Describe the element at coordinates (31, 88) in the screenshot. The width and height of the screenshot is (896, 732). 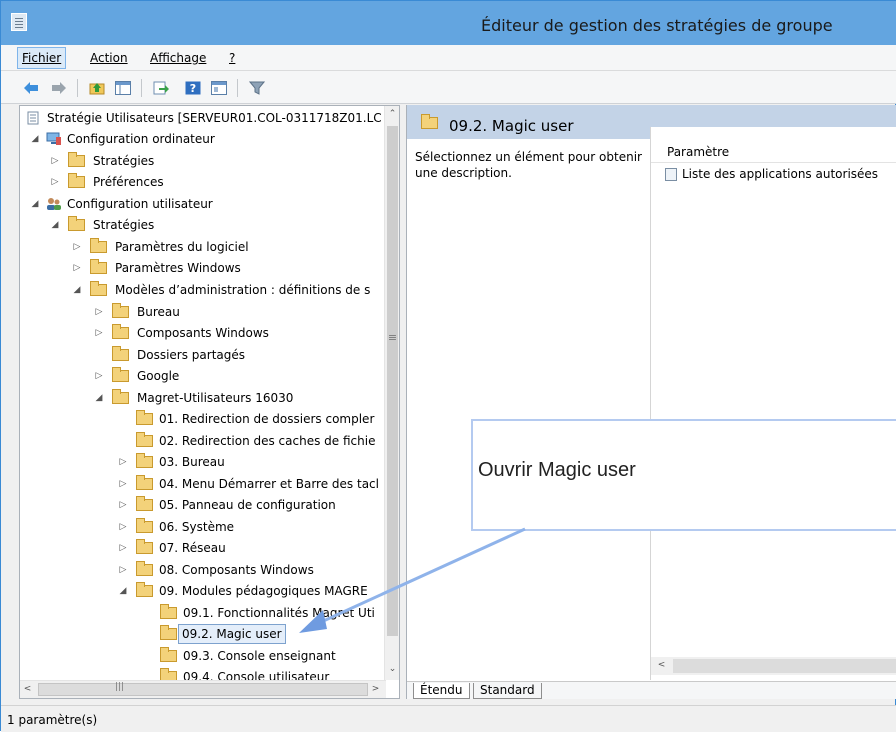
I see `back-arrow-icon` at that location.